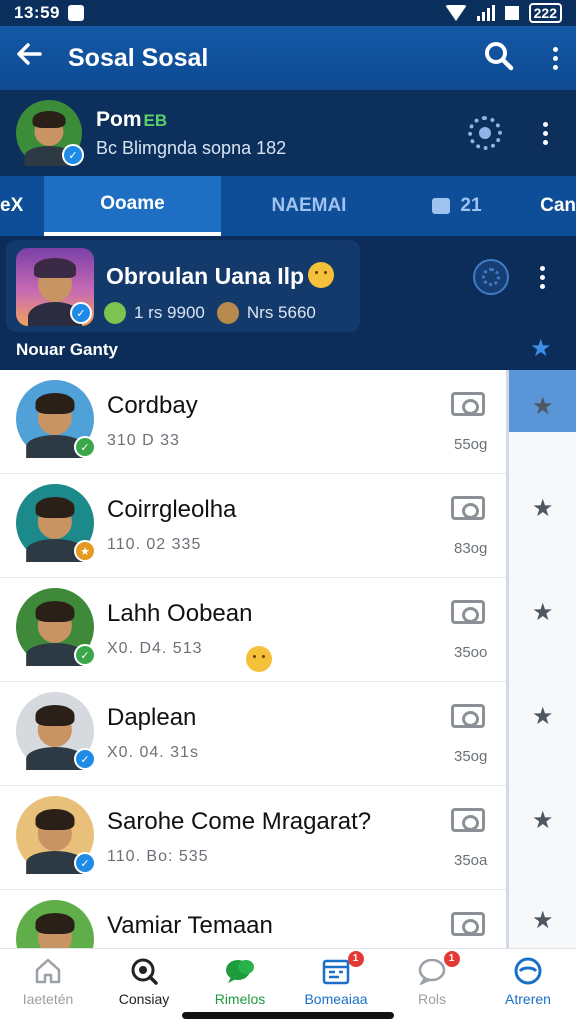 This screenshot has width=576, height=1024. Describe the element at coordinates (499, 58) in the screenshot. I see `search-icon` at that location.